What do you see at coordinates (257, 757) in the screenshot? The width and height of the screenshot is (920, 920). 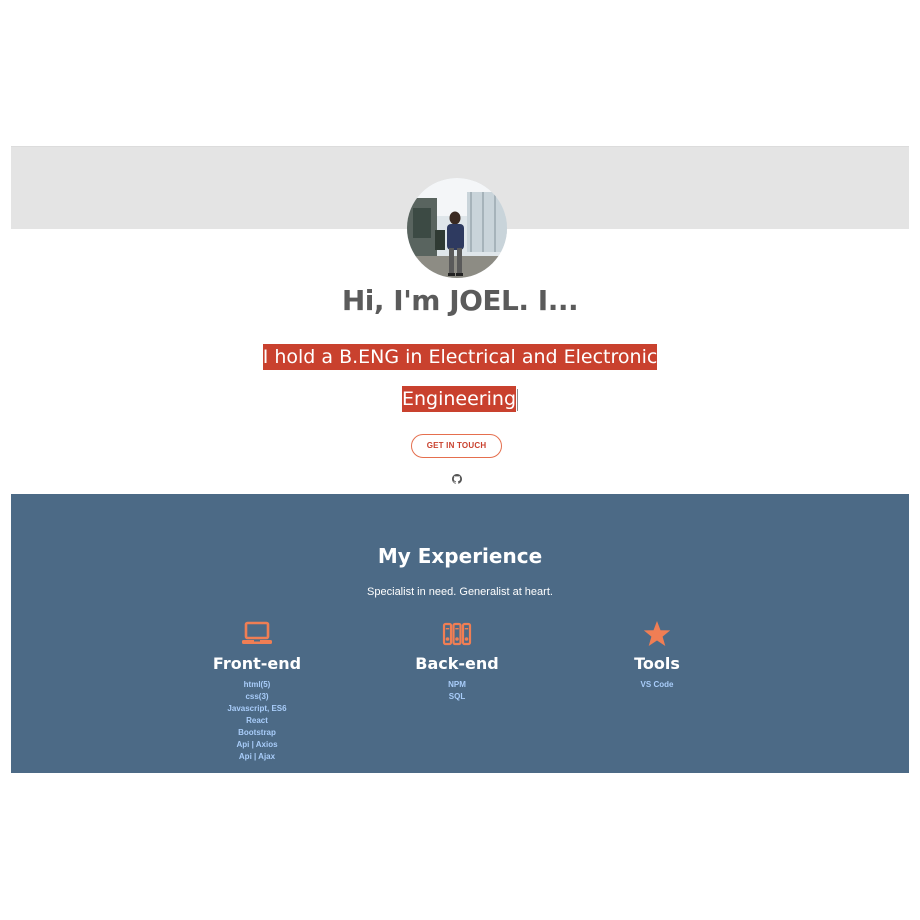 I see `list-item: Api | Ajax` at bounding box center [257, 757].